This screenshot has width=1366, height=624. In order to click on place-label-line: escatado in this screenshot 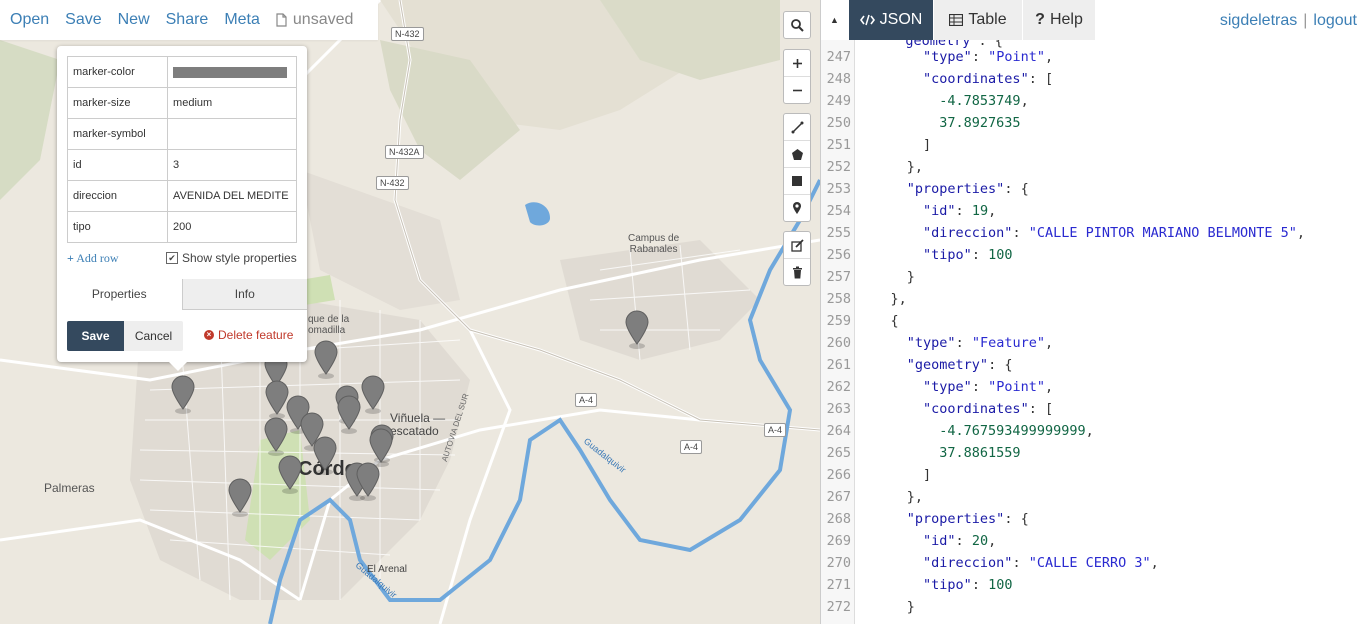, I will do `click(414, 431)`.